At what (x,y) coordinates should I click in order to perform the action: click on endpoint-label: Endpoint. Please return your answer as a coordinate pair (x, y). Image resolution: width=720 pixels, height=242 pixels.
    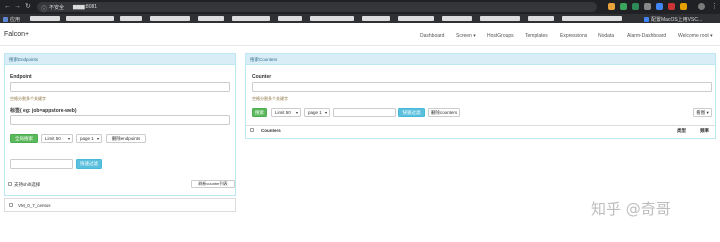
    Looking at the image, I should click on (21, 77).